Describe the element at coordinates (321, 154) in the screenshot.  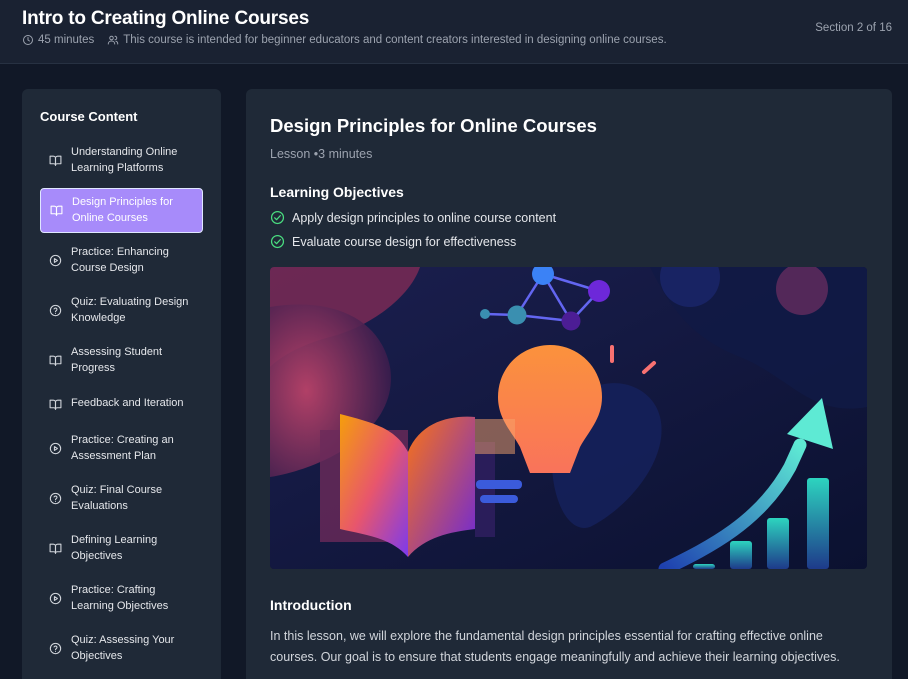
I see `lesson-meta: Lesson •3 minutes` at that location.